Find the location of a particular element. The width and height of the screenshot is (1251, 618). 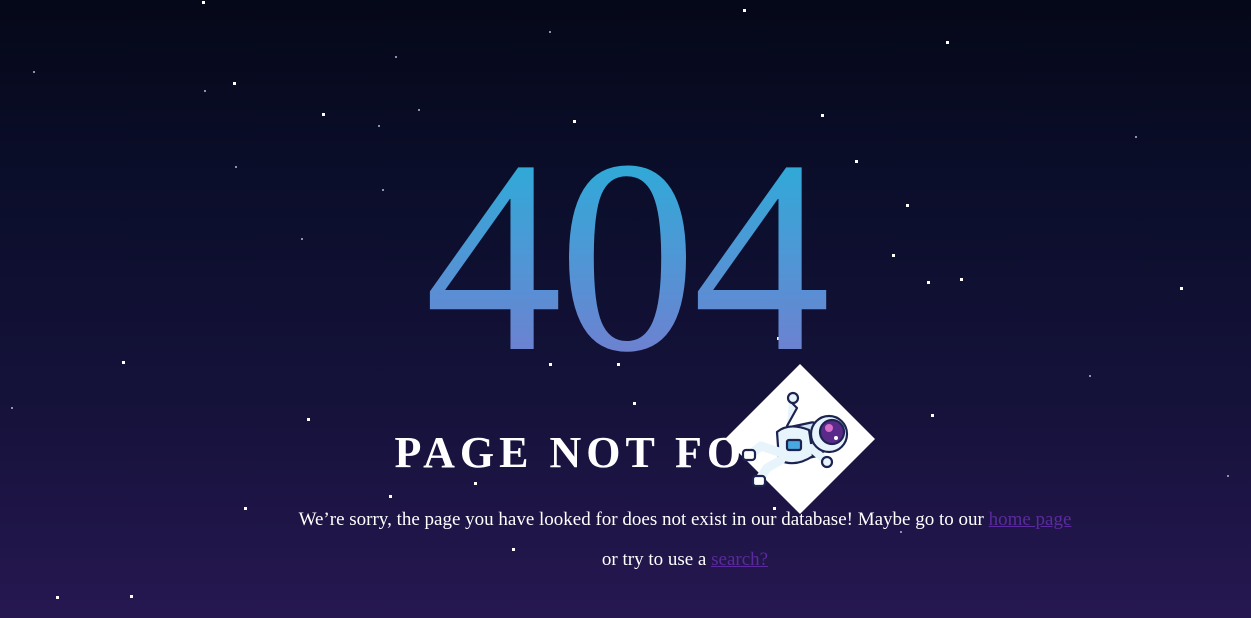

floating-astronaut-icon is located at coordinates (800, 439).